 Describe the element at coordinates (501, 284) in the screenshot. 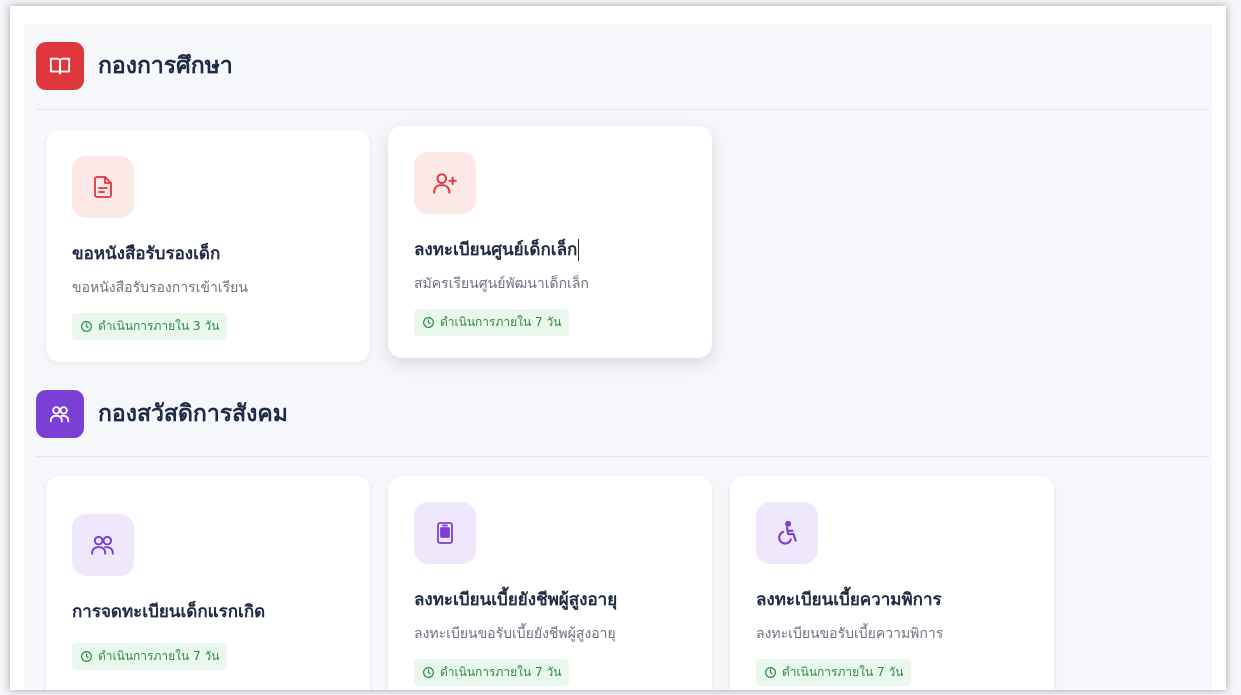

I see `card-description: สมัครเรียนศูนย์พัฒนาเด็กเล็ก` at that location.